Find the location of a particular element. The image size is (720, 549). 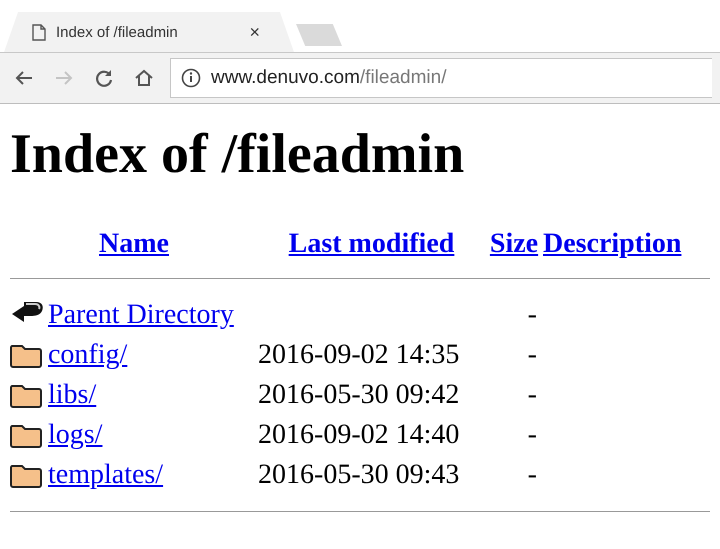

address-bar: www.denuvo.com/fileadmin/ is located at coordinates (441, 78).